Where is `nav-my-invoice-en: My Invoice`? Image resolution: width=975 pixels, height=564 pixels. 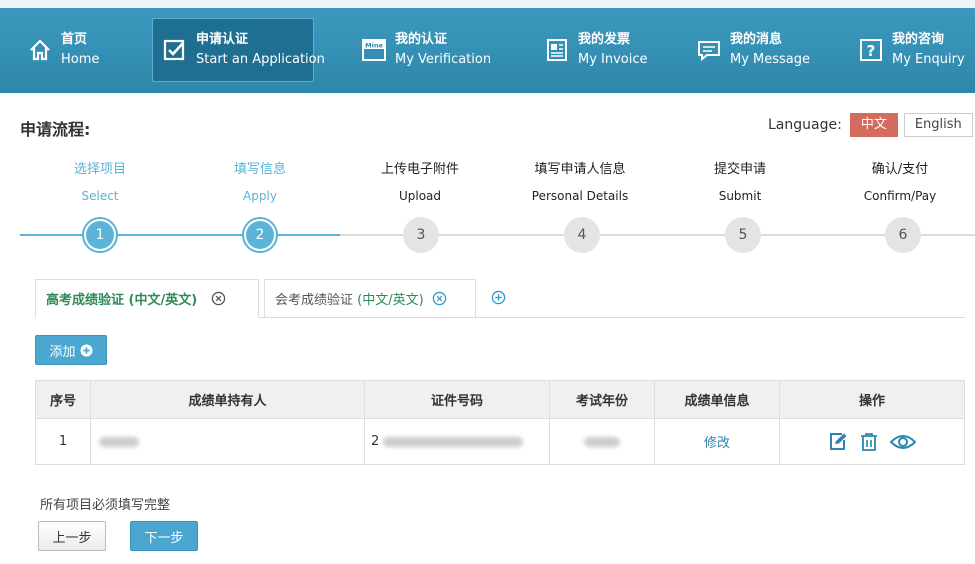 nav-my-invoice-en: My Invoice is located at coordinates (613, 59).